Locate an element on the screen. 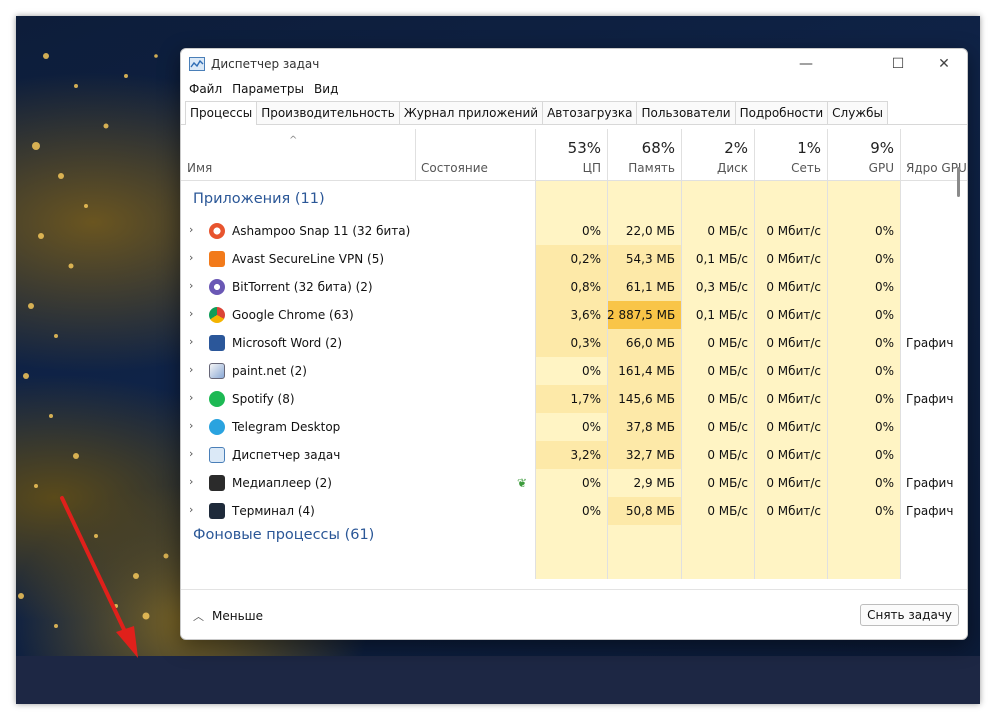 The width and height of the screenshot is (996, 720). header-gpu: 9% GPU is located at coordinates (863, 155).